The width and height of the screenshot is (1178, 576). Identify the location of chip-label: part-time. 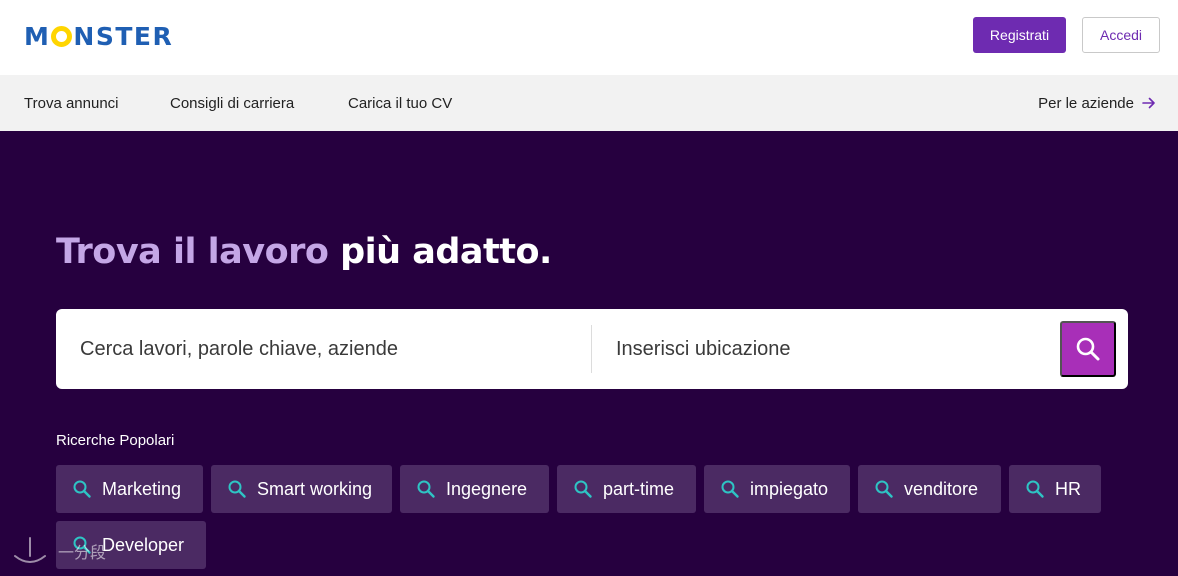
(639, 488).